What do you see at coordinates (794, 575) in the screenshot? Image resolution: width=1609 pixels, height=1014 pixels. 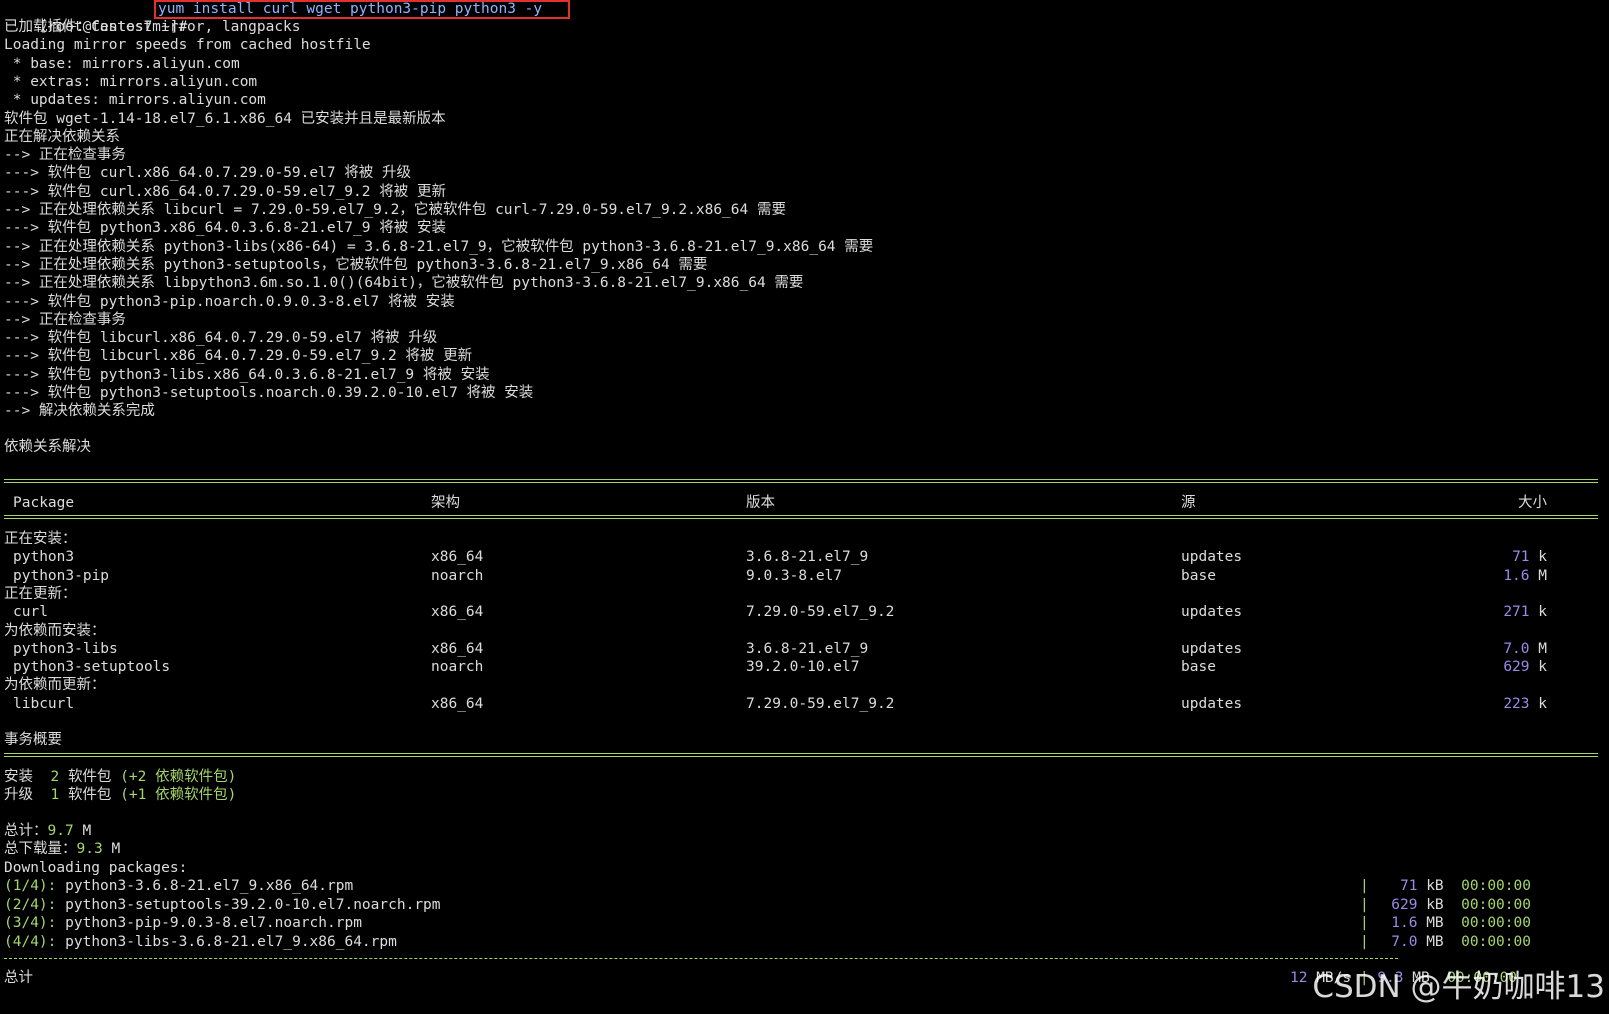 I see `cell-version: 9.0.3-8.el7` at bounding box center [794, 575].